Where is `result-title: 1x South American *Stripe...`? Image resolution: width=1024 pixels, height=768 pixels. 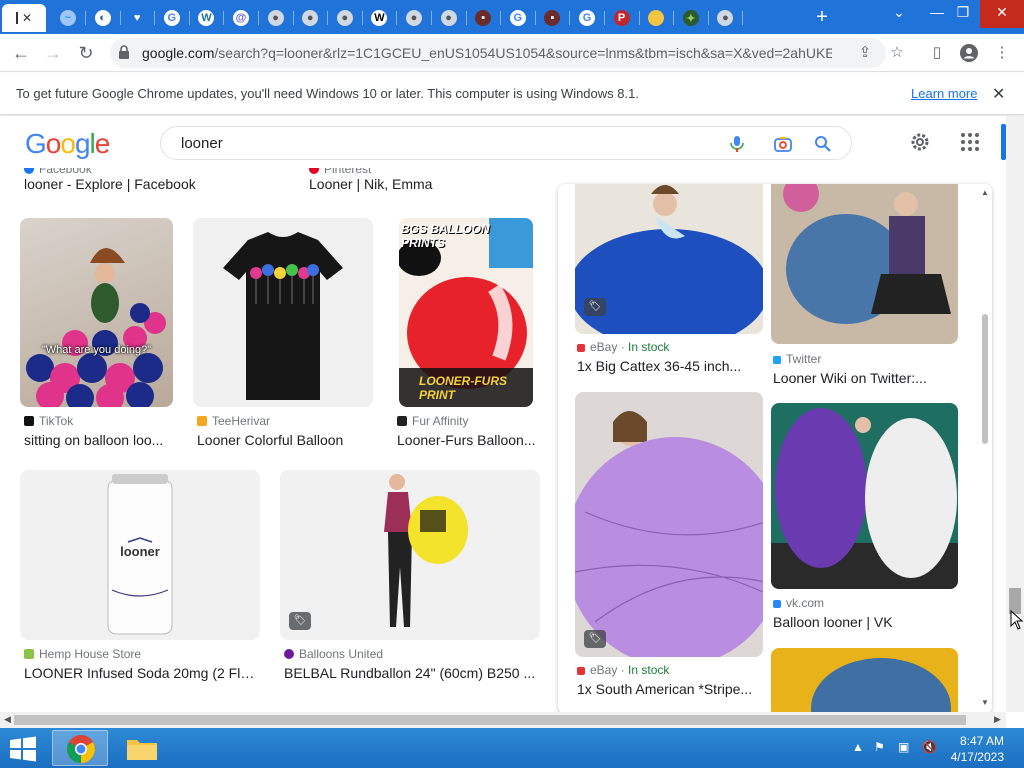
result-title: 1x South American *Stripe... is located at coordinates (667, 689).